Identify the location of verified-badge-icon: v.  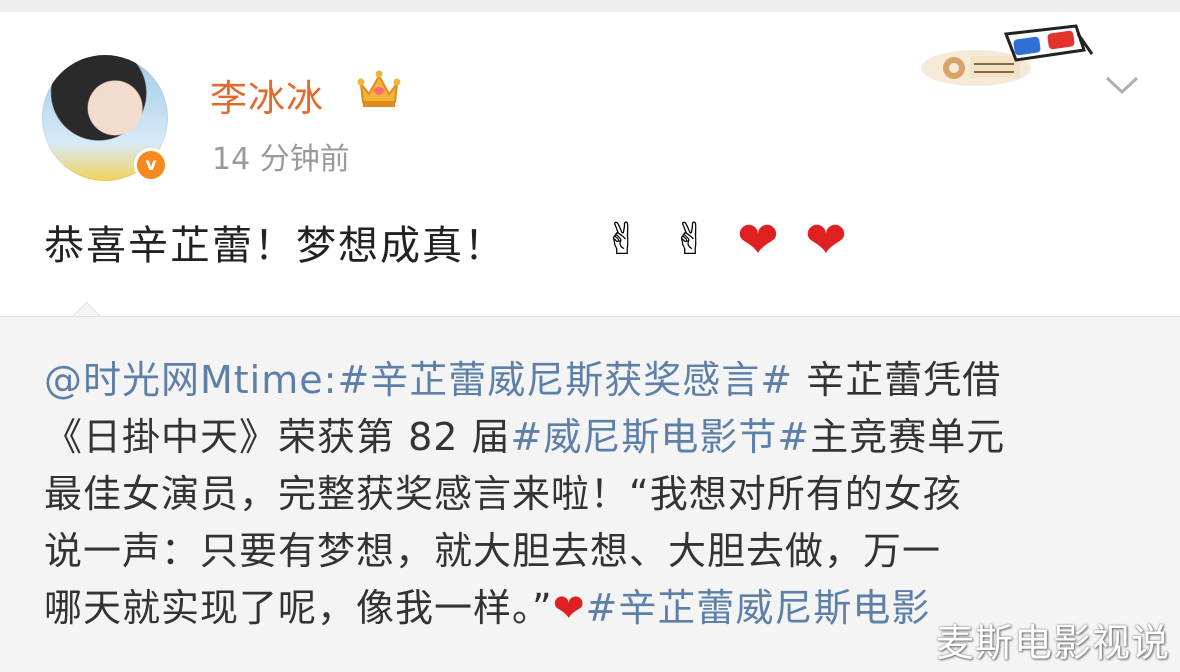
(151, 165).